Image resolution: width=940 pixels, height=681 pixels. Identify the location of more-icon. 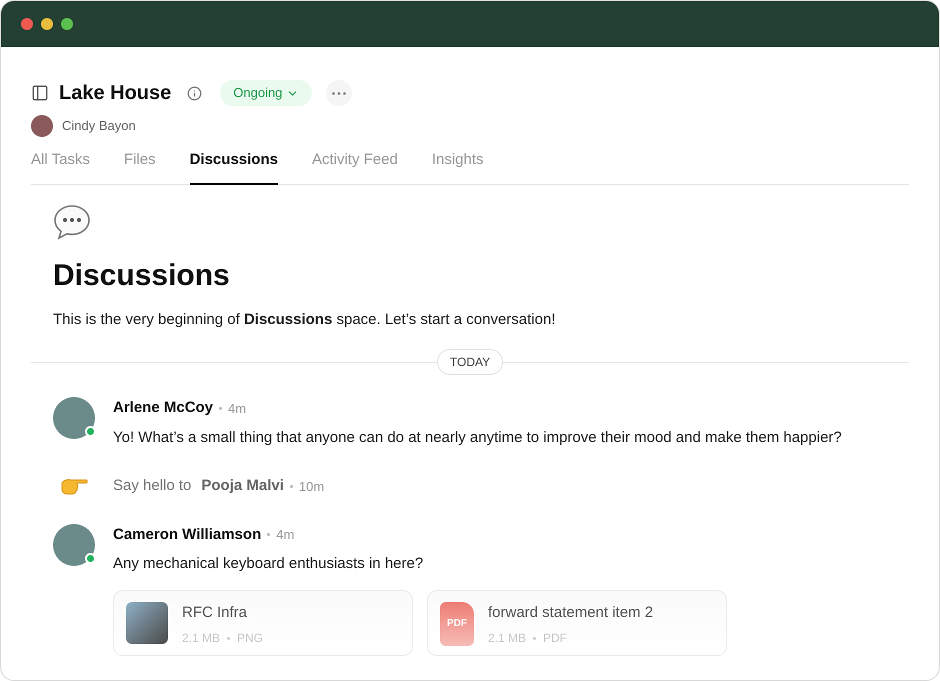
(339, 93).